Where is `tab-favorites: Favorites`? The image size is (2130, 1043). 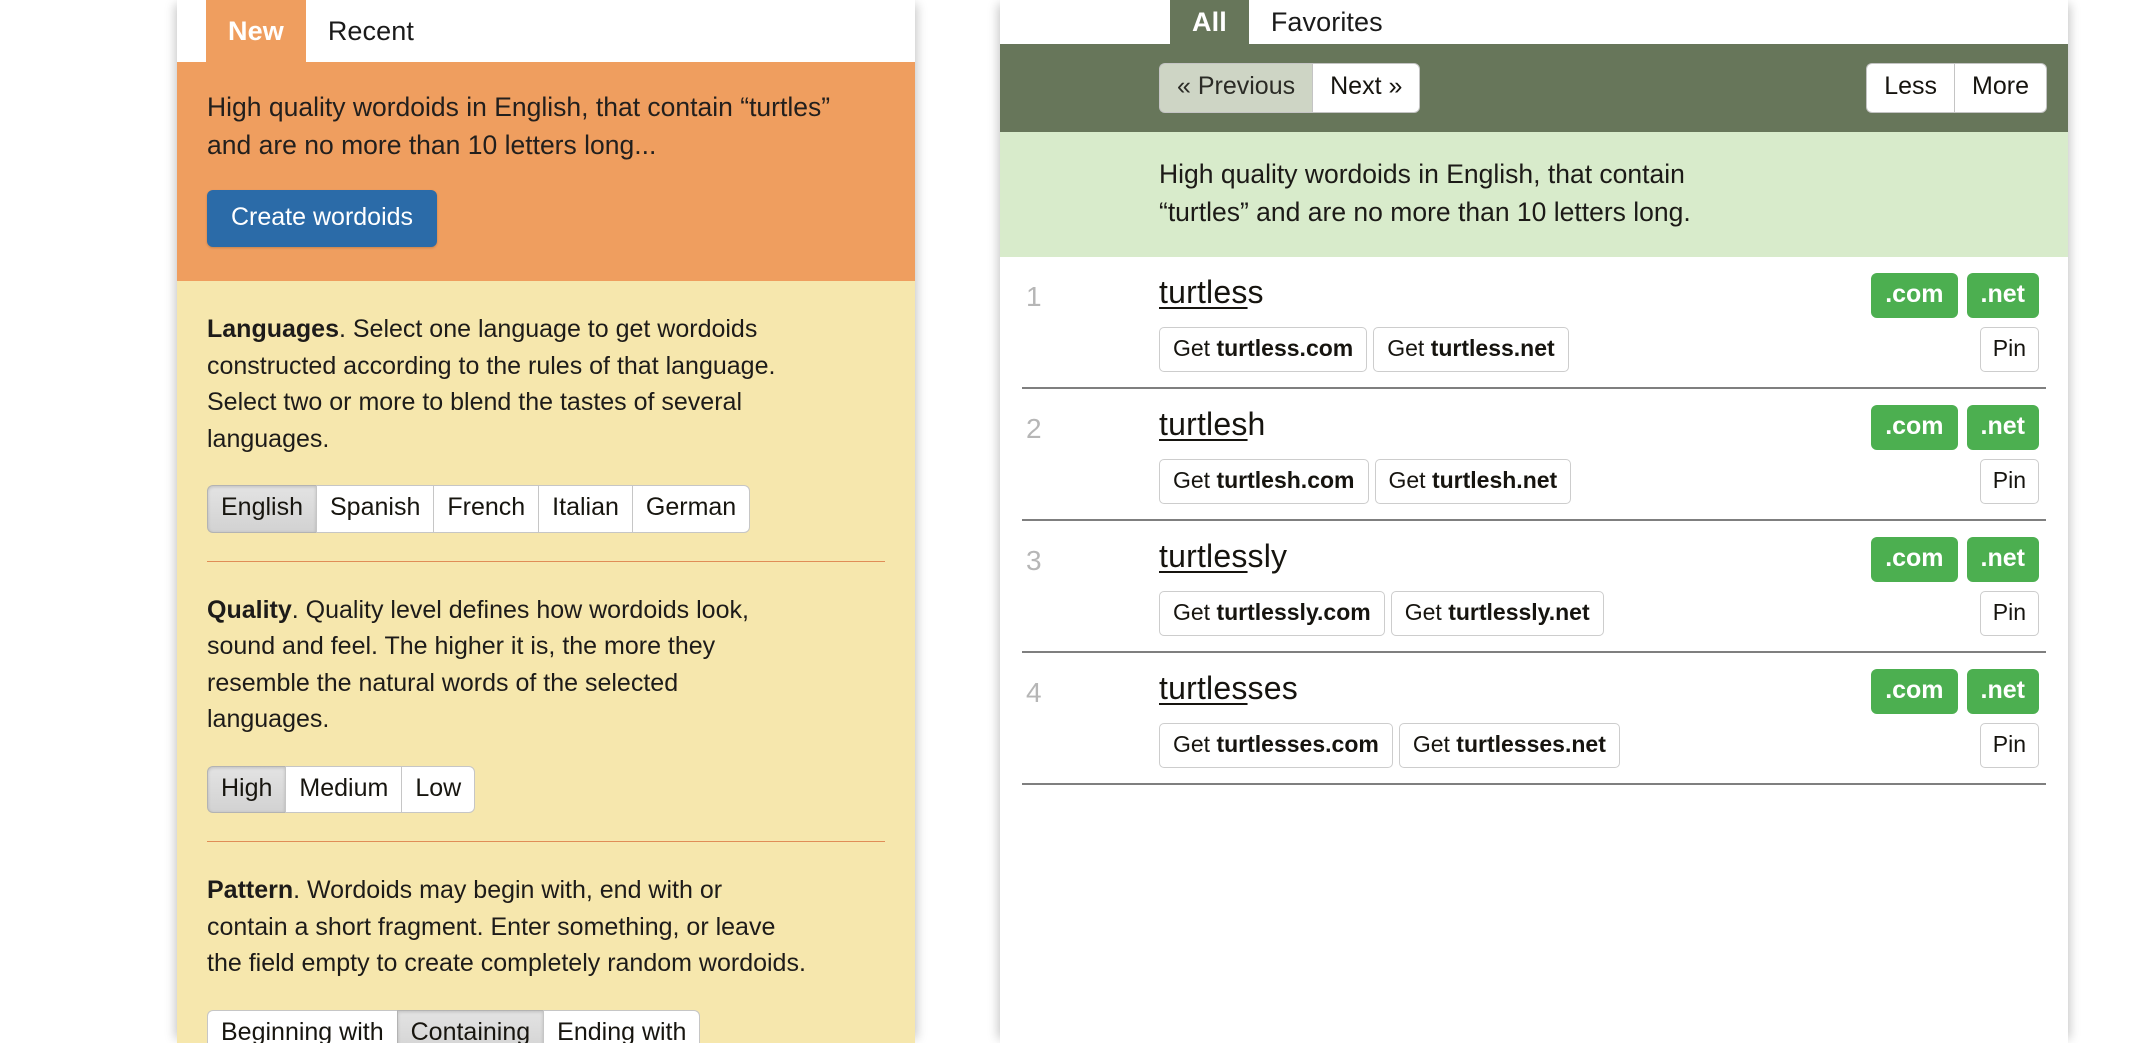 tab-favorites: Favorites is located at coordinates (1327, 22).